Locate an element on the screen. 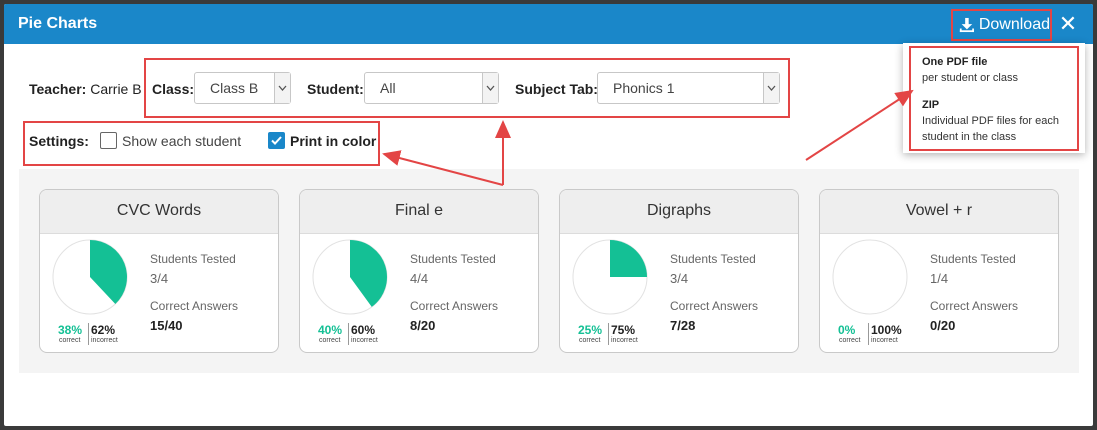 This screenshot has height=430, width=1097. subject-tab-select-value: Phonics 1 is located at coordinates (644, 88).